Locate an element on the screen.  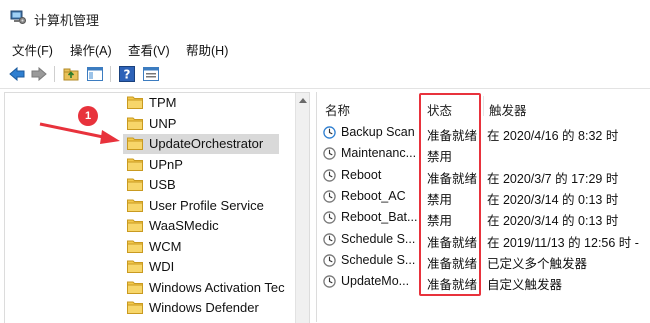
task-row: Backup Scan 准备就绪在 2020/4/16 的 8:32 时 is located at coordinates (483, 132).